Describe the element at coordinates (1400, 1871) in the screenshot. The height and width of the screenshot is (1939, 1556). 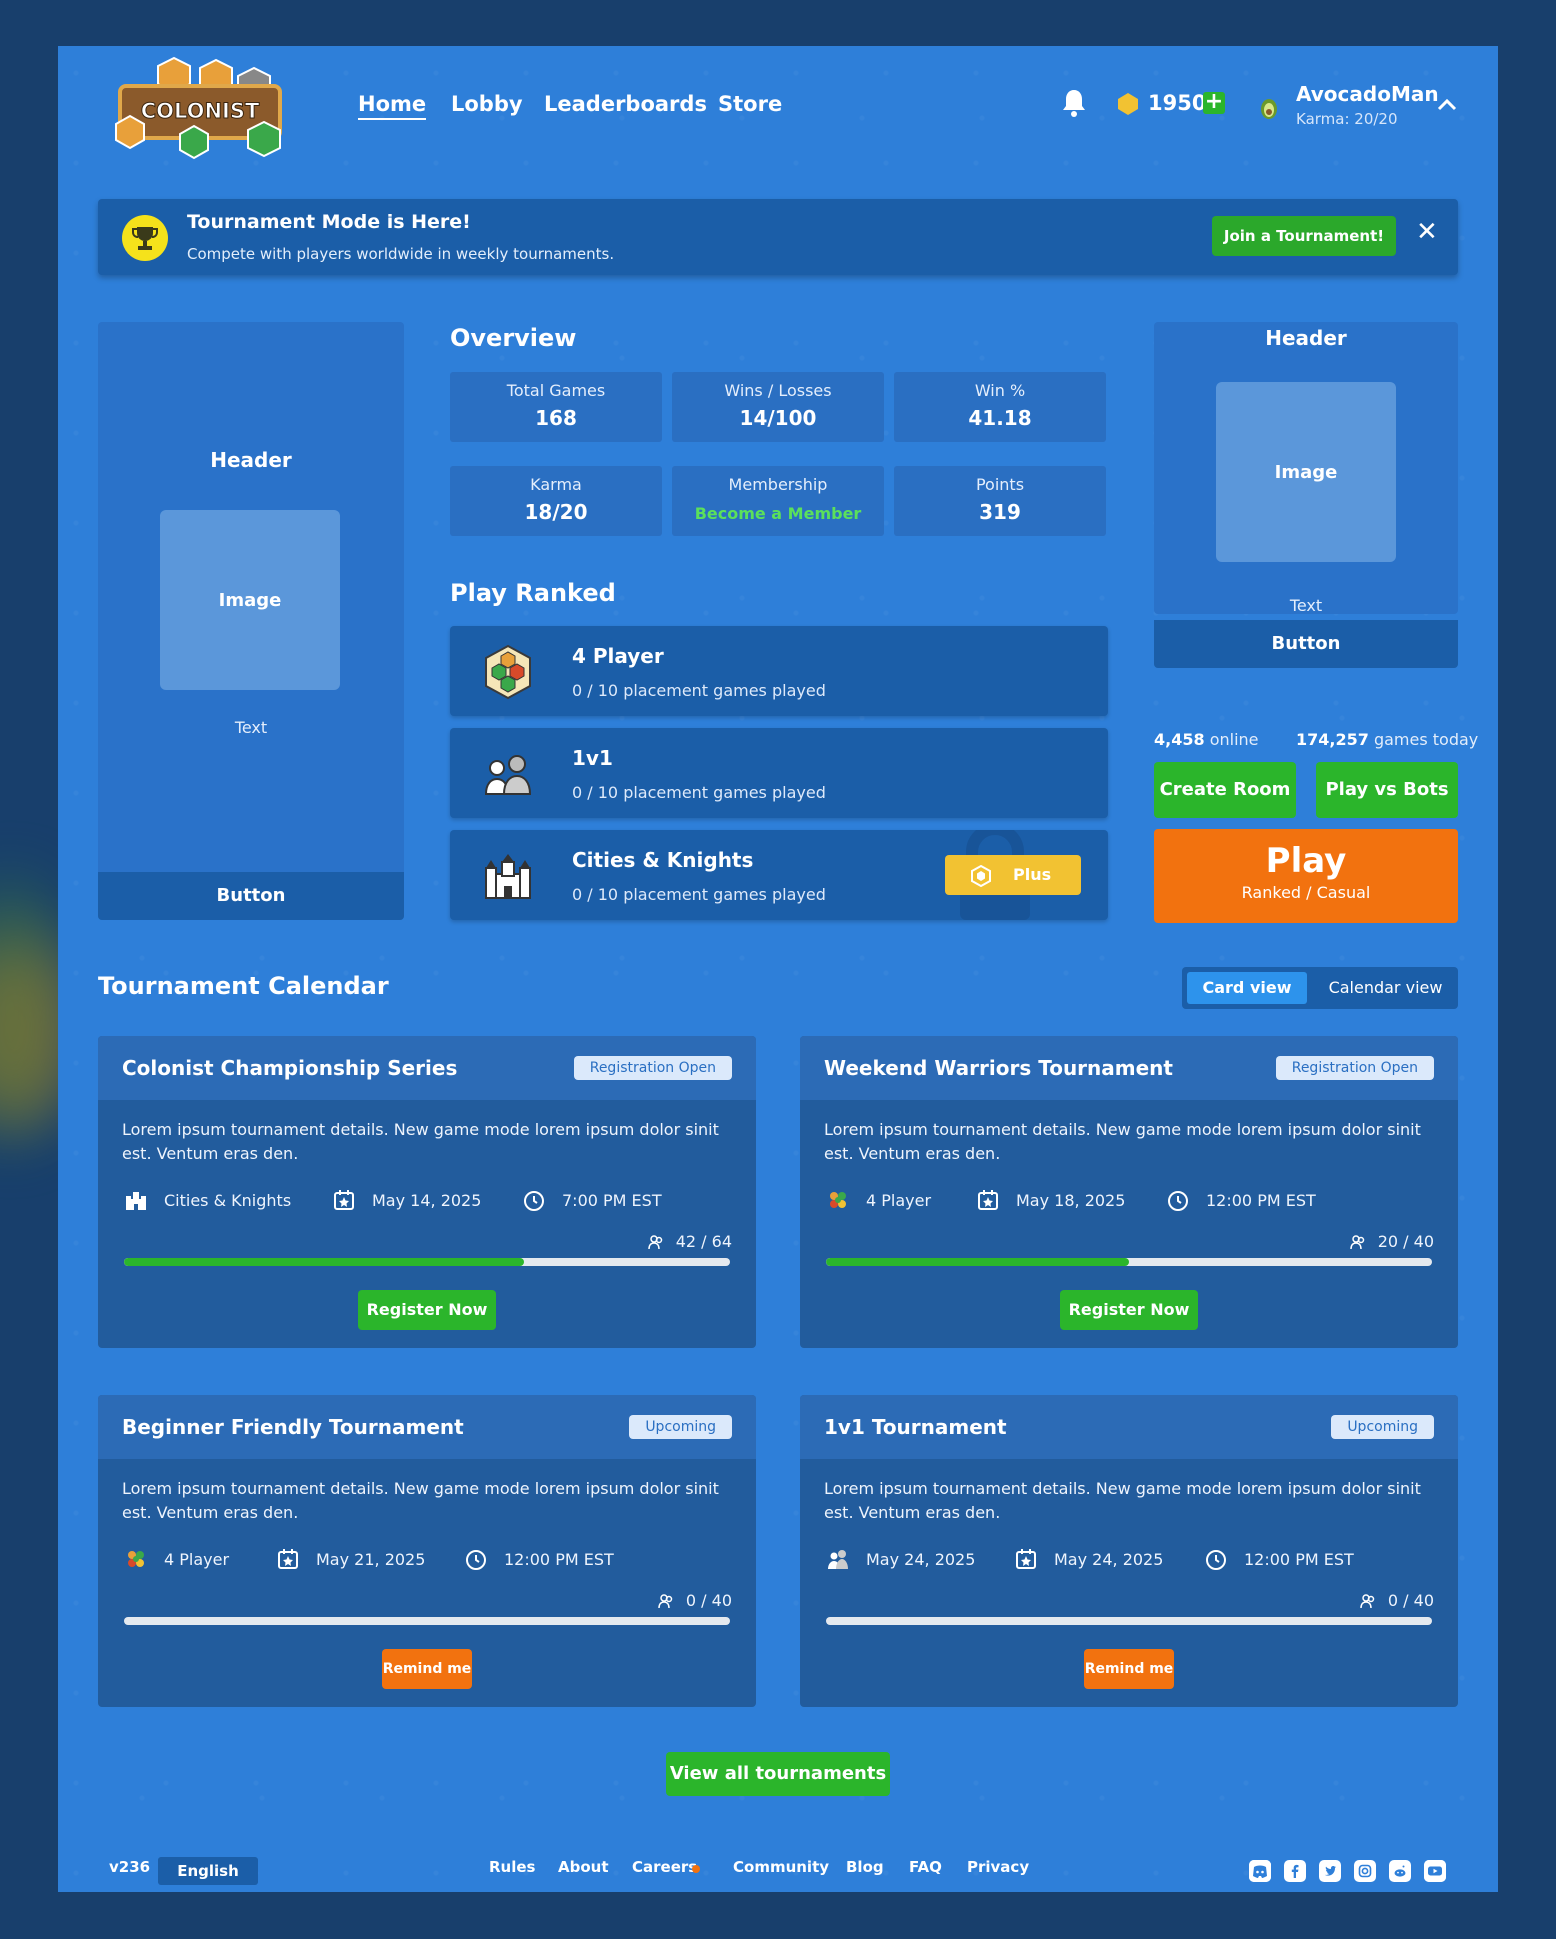
I see `reddit-icon` at that location.